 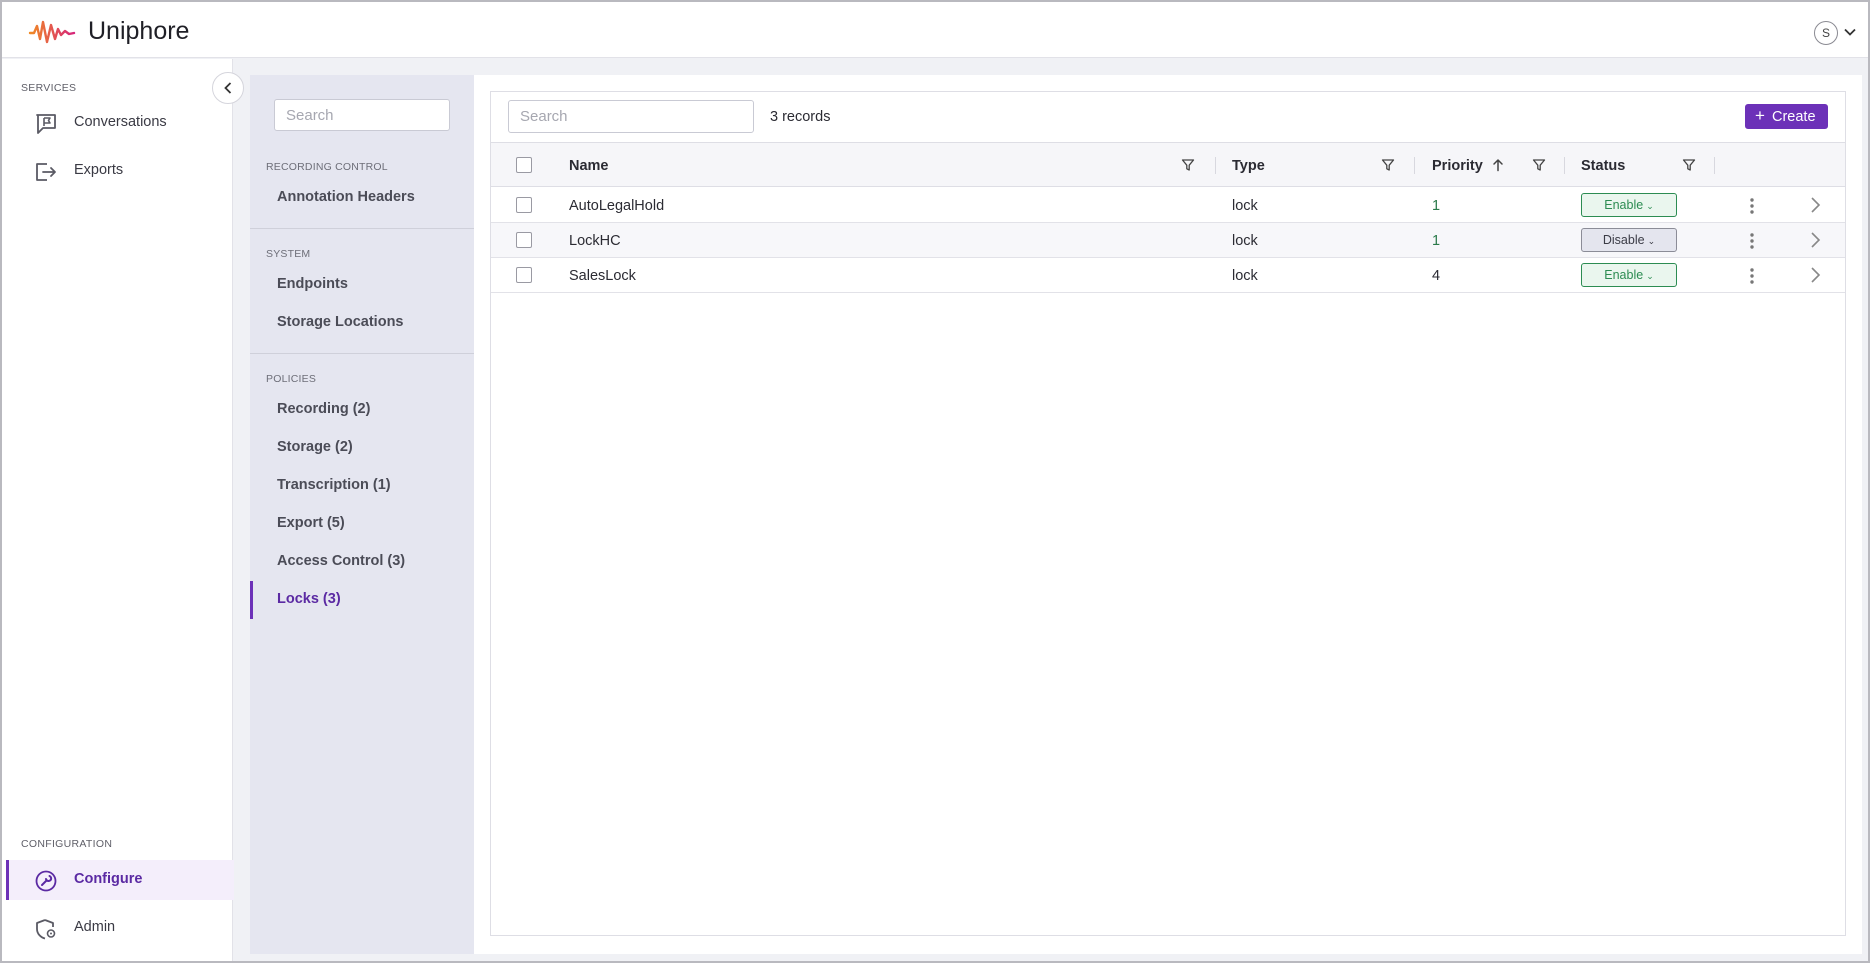 I want to click on top-header: Uniphore S, so click(x=935, y=30).